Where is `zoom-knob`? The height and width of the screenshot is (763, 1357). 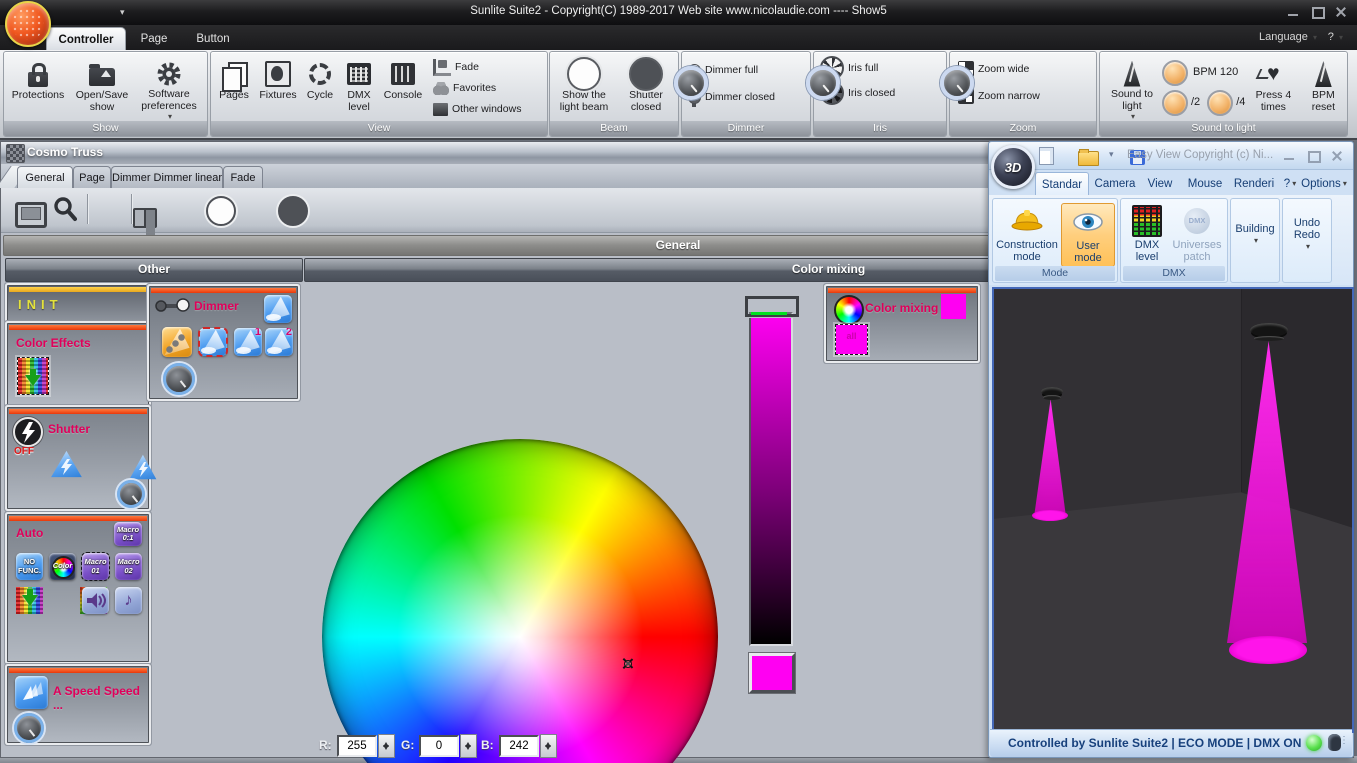 zoom-knob is located at coordinates (957, 83).